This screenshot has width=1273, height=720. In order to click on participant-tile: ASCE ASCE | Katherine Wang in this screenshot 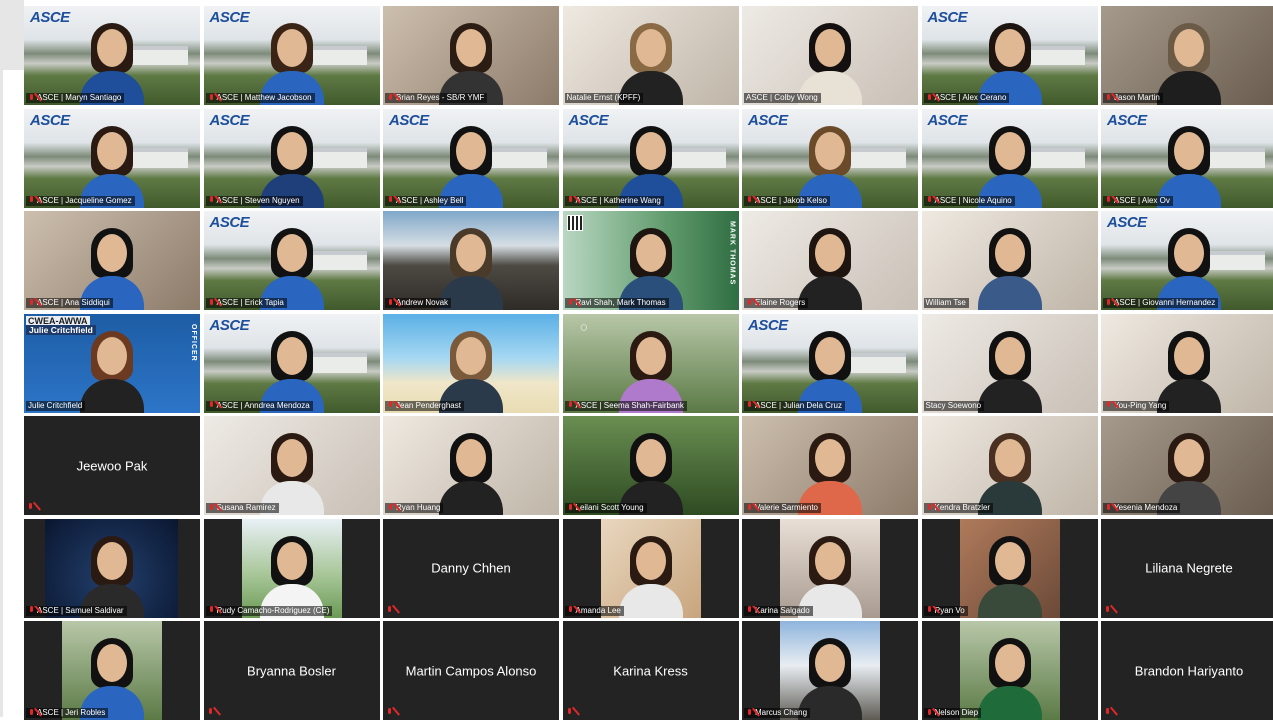, I will do `click(650, 158)`.